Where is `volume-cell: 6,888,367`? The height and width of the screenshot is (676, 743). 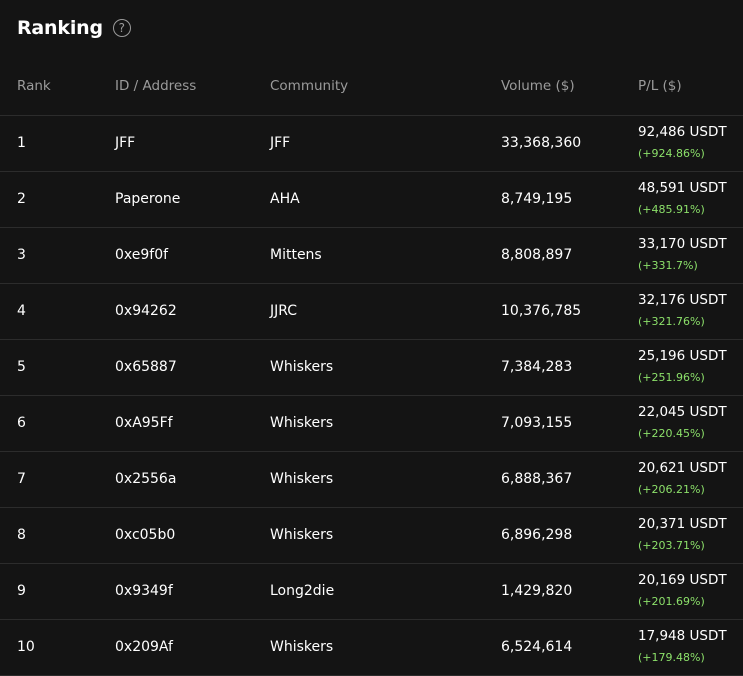 volume-cell: 6,888,367 is located at coordinates (537, 479).